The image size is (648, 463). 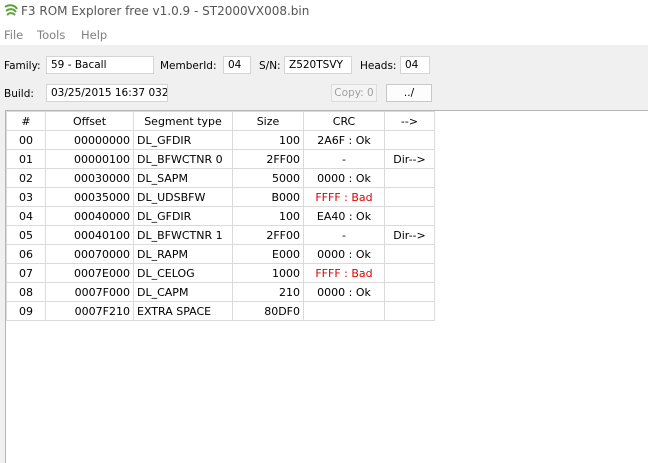 I want to click on cell-type: DL_SAPM, so click(x=183, y=178).